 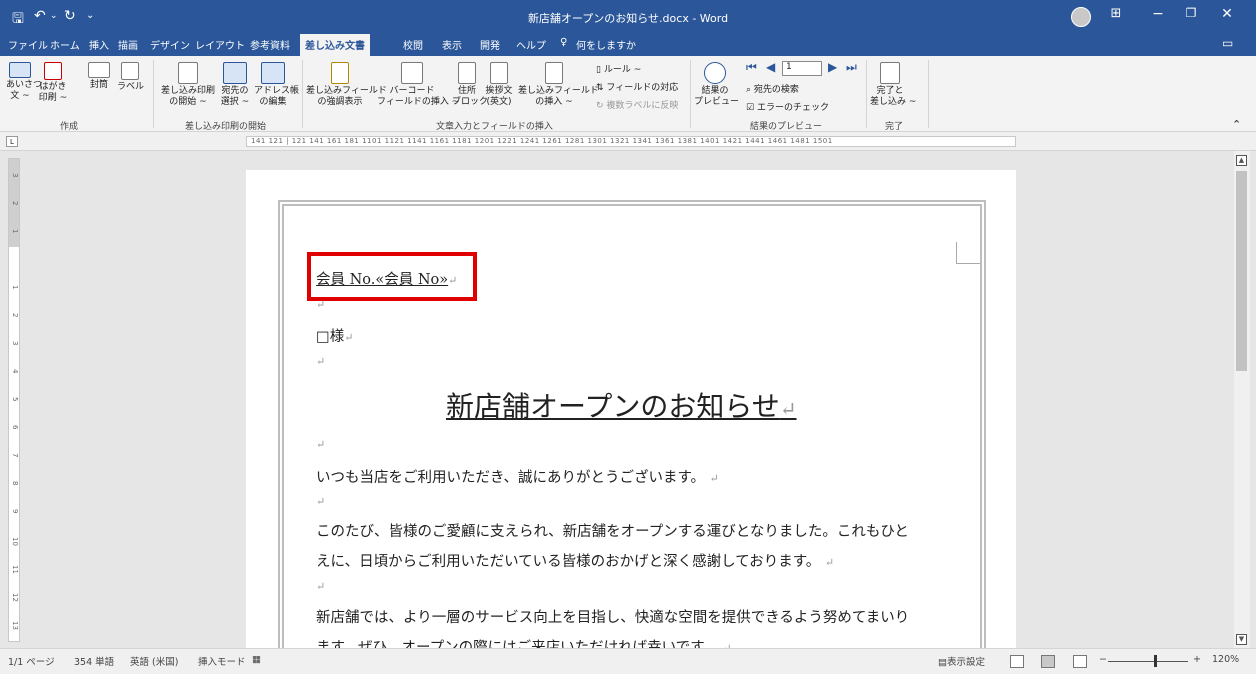 What do you see at coordinates (170, 44) in the screenshot?
I see `tab-design: デザイン` at bounding box center [170, 44].